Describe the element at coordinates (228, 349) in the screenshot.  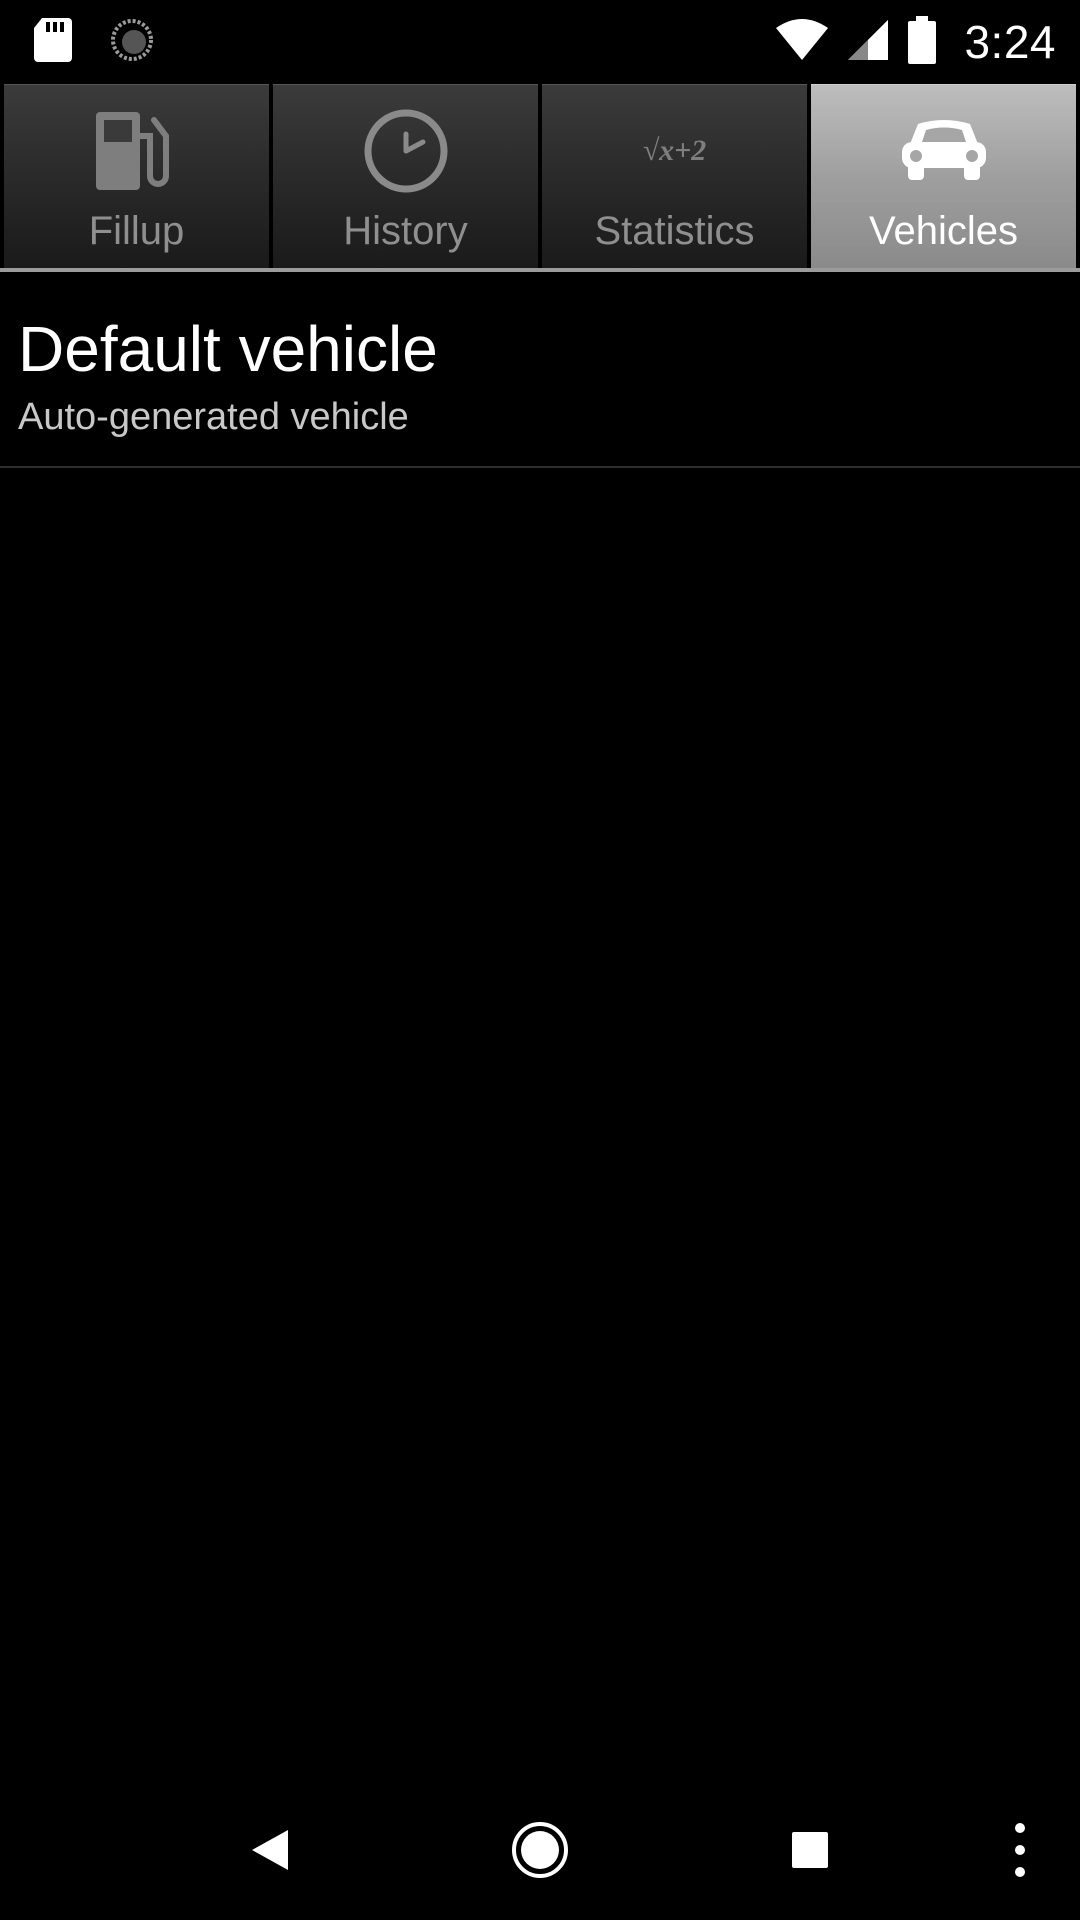
I see `vehicle-name: Default vehicle` at that location.